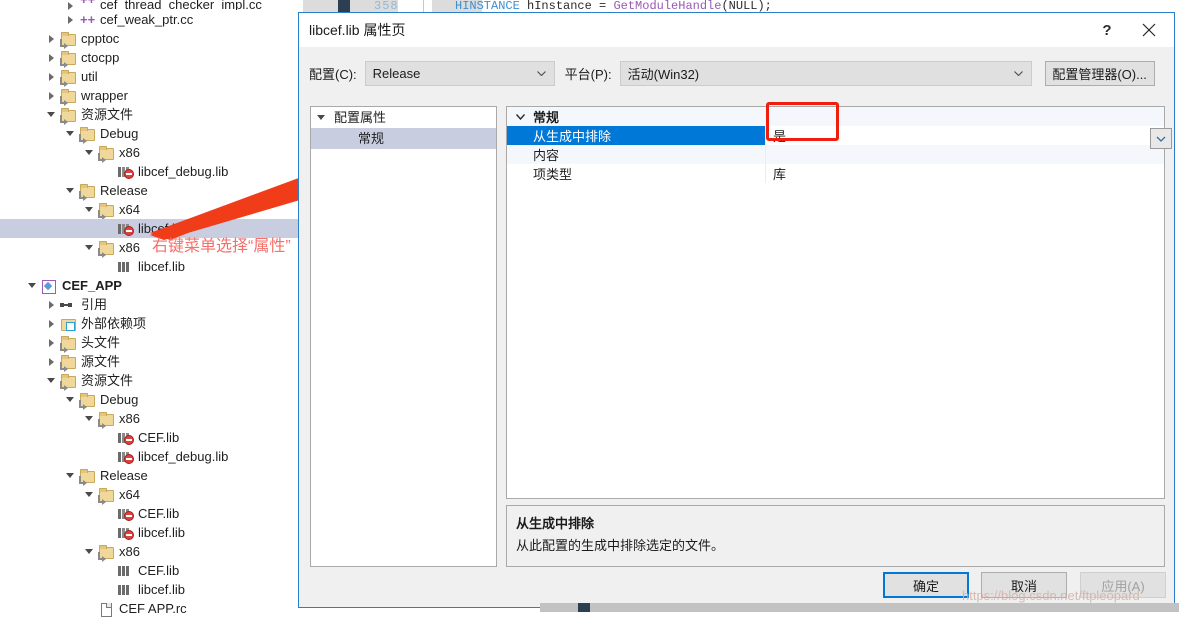  Describe the element at coordinates (101, 361) in the screenshot. I see `tree-item-label: 源文件` at that location.